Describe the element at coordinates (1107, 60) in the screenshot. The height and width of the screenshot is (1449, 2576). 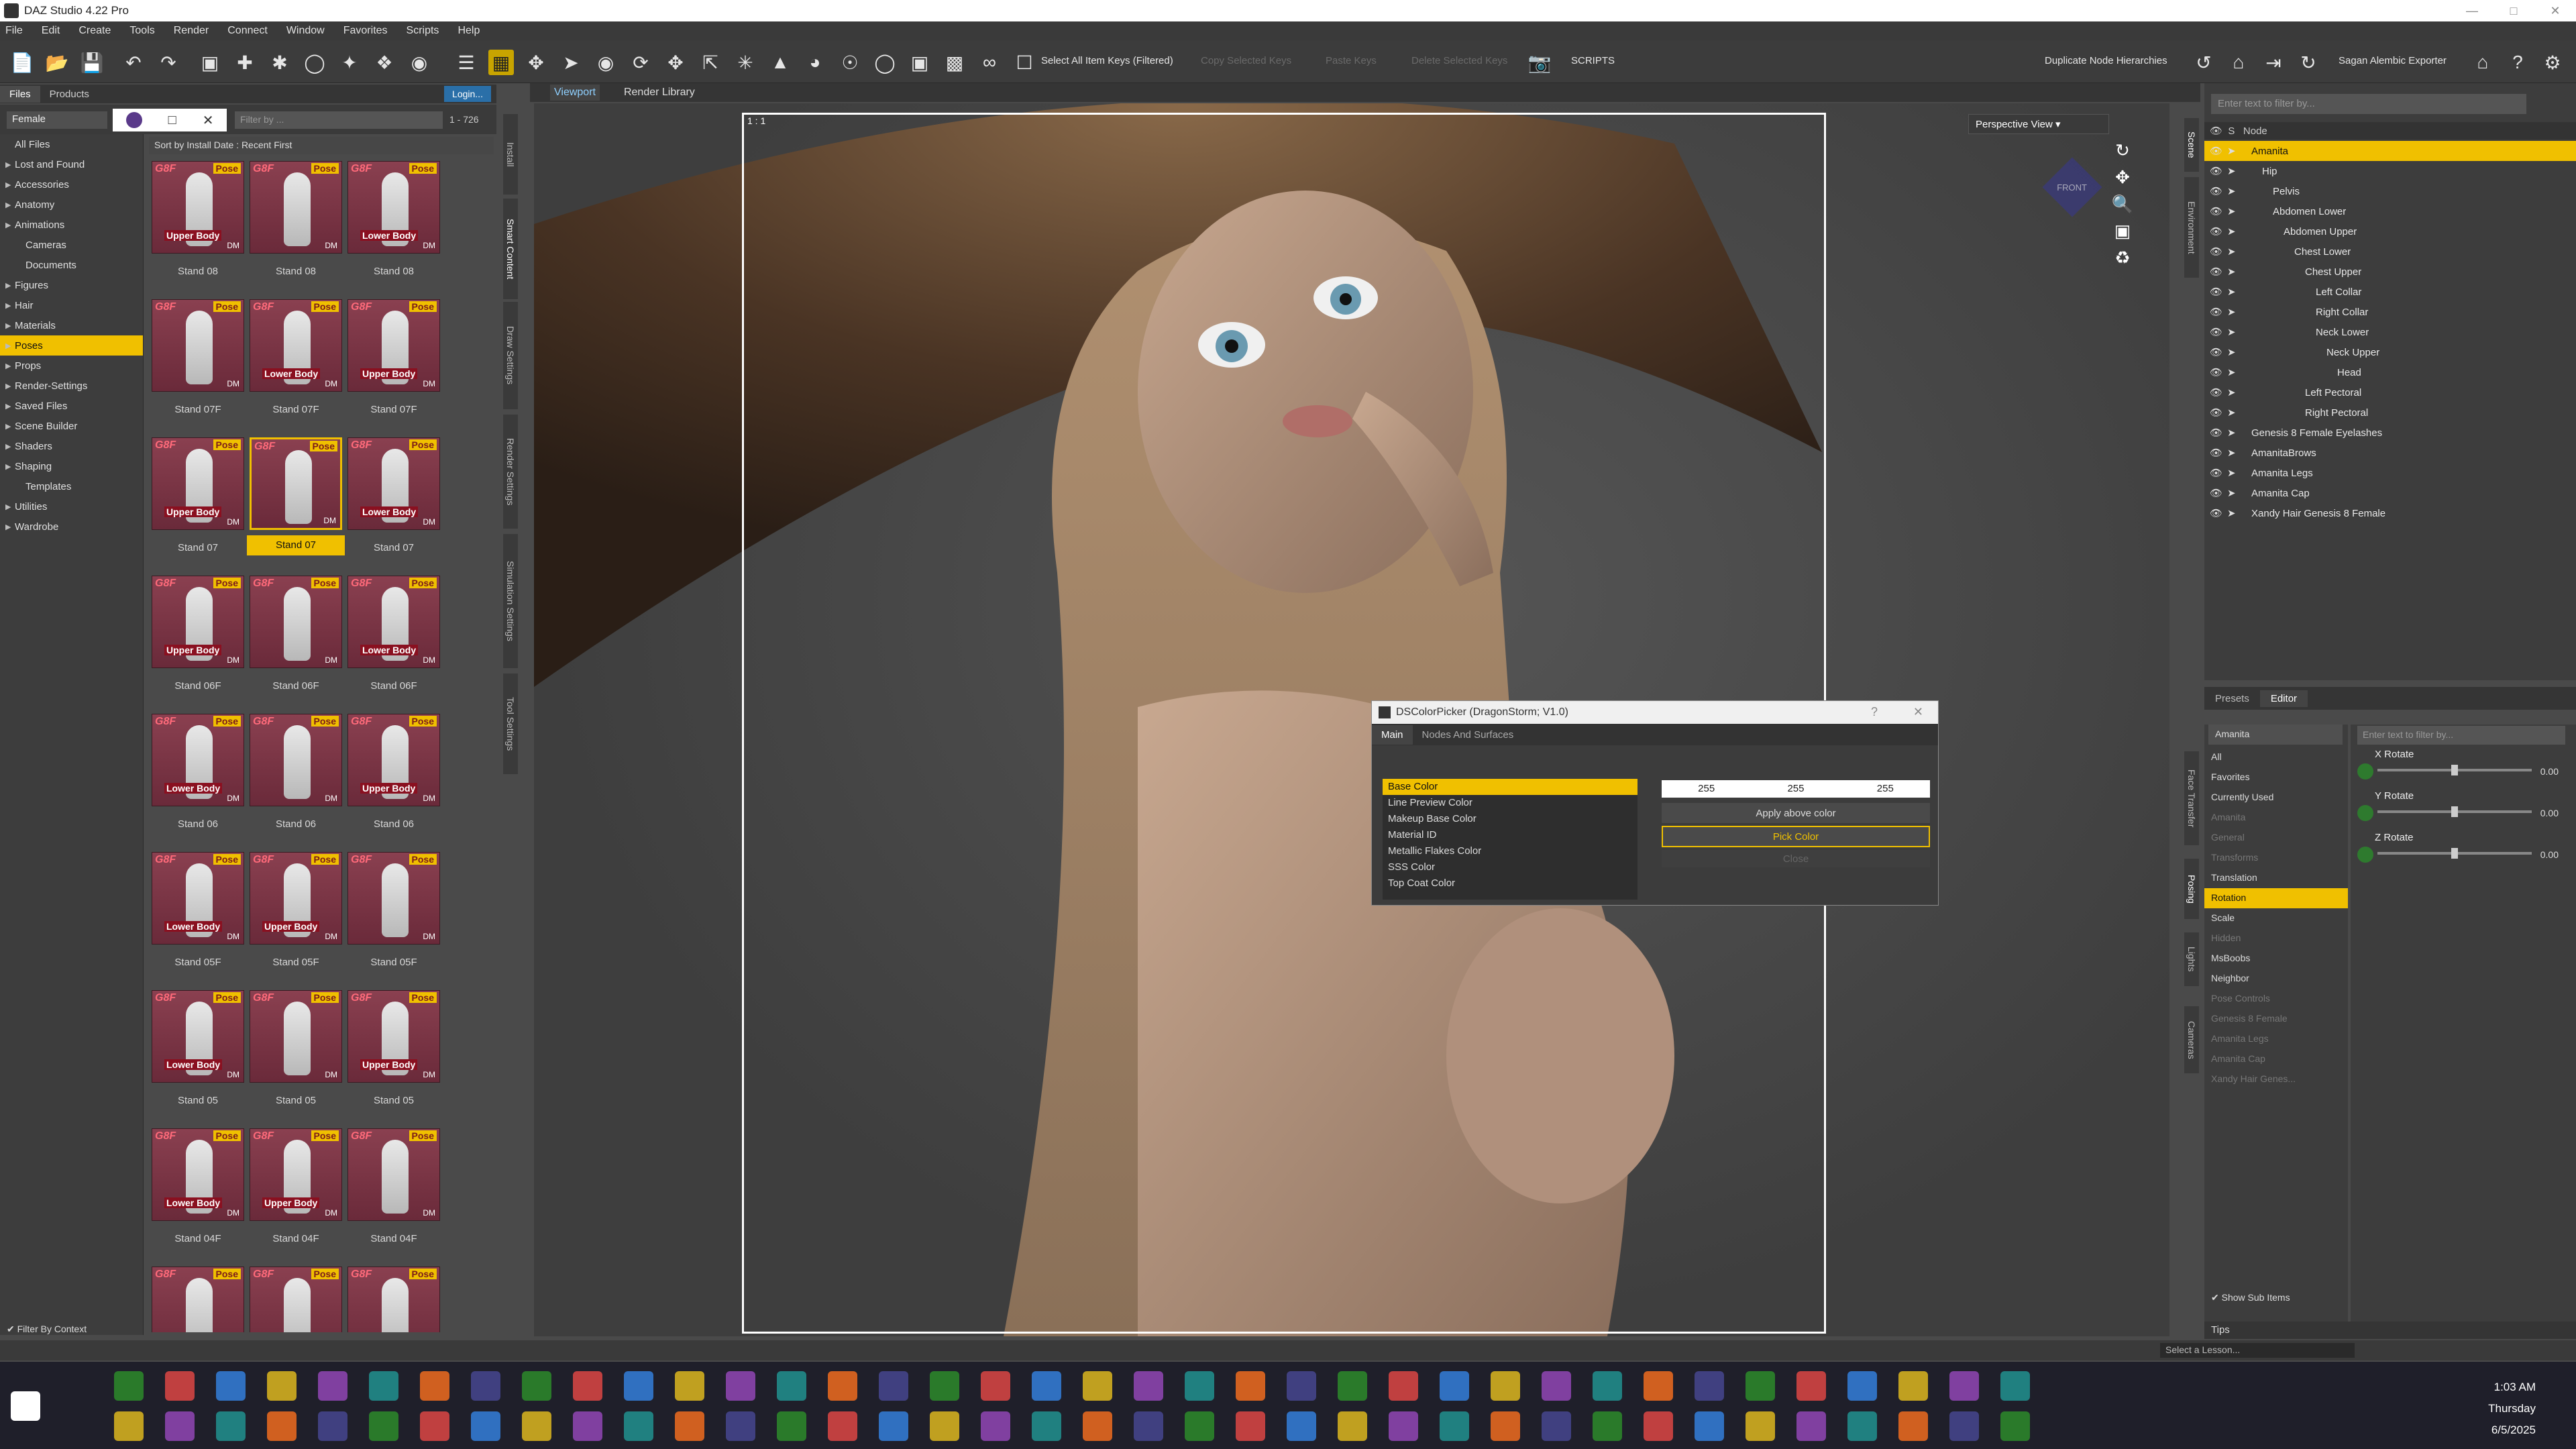
I see `select-keys-button: Select All Item Keys (Filtered)` at that location.